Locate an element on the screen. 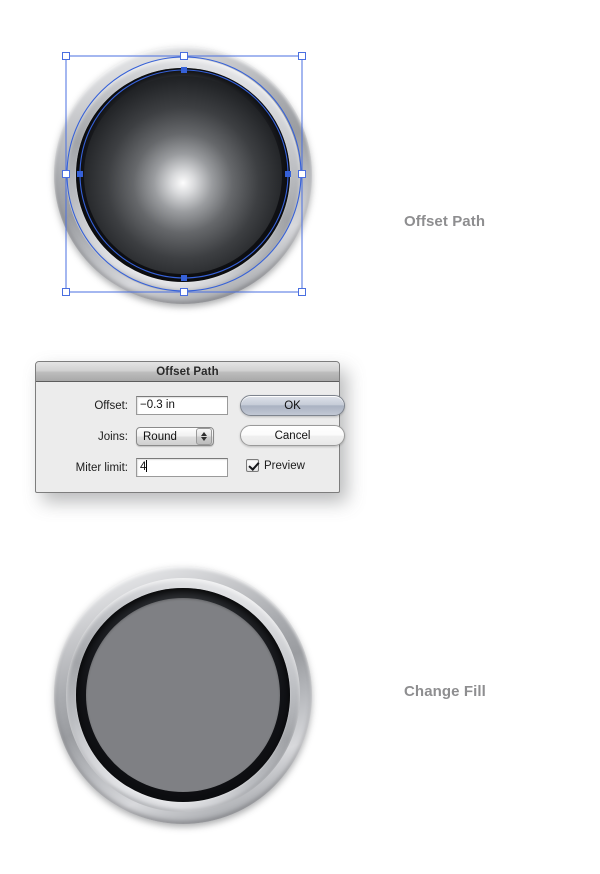 The height and width of the screenshot is (874, 600). miter-limit-input: 4 is located at coordinates (182, 467).